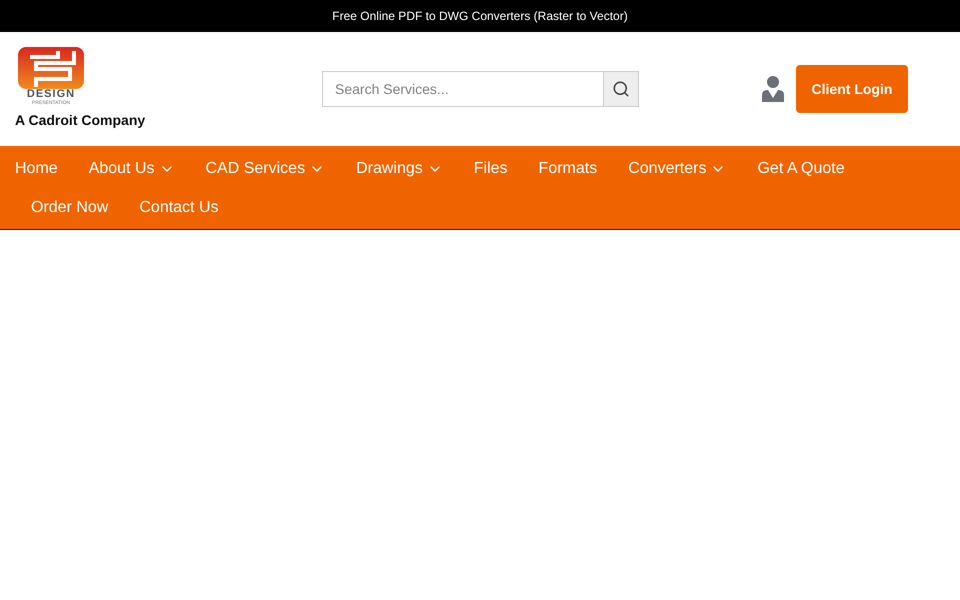 This screenshot has width=960, height=600. Describe the element at coordinates (852, 89) in the screenshot. I see `client-login-button: Client Login` at that location.